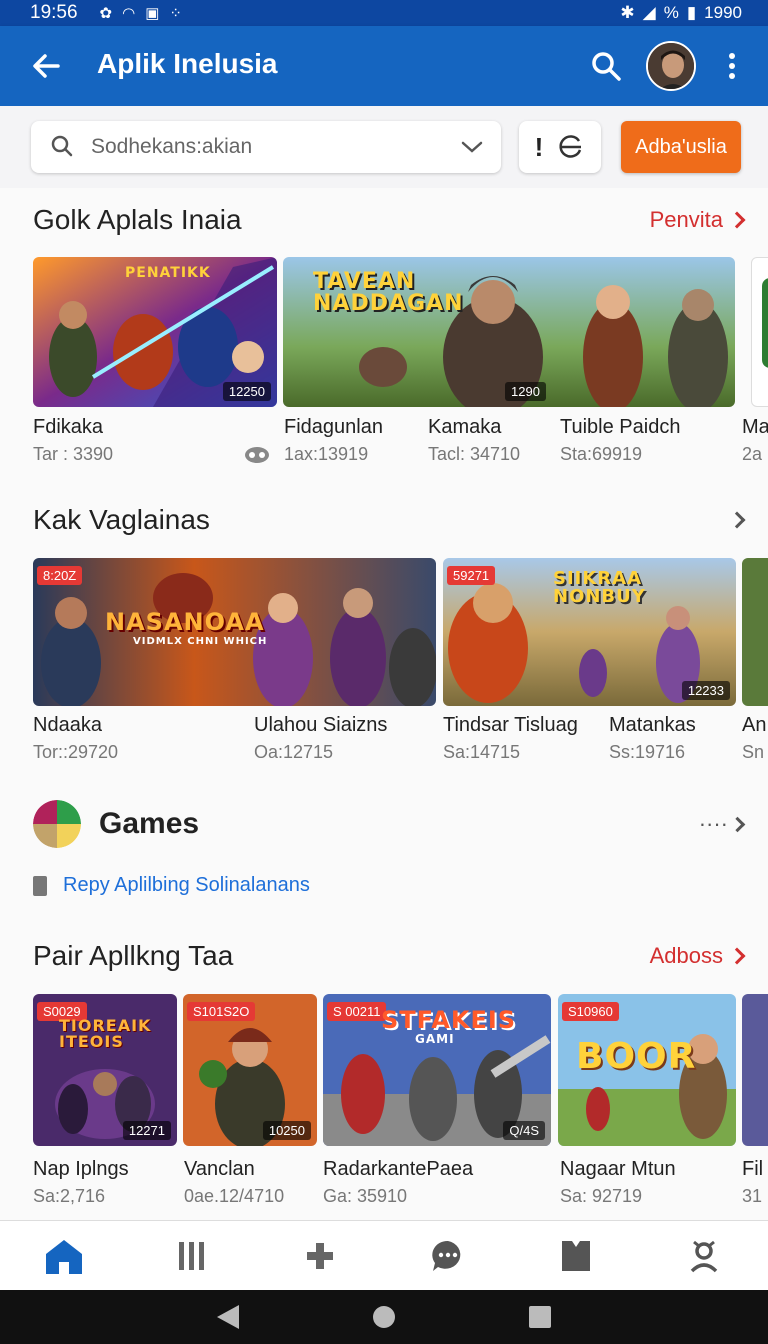  I want to click on item-name: Ulahou Siaizns, so click(320, 725).